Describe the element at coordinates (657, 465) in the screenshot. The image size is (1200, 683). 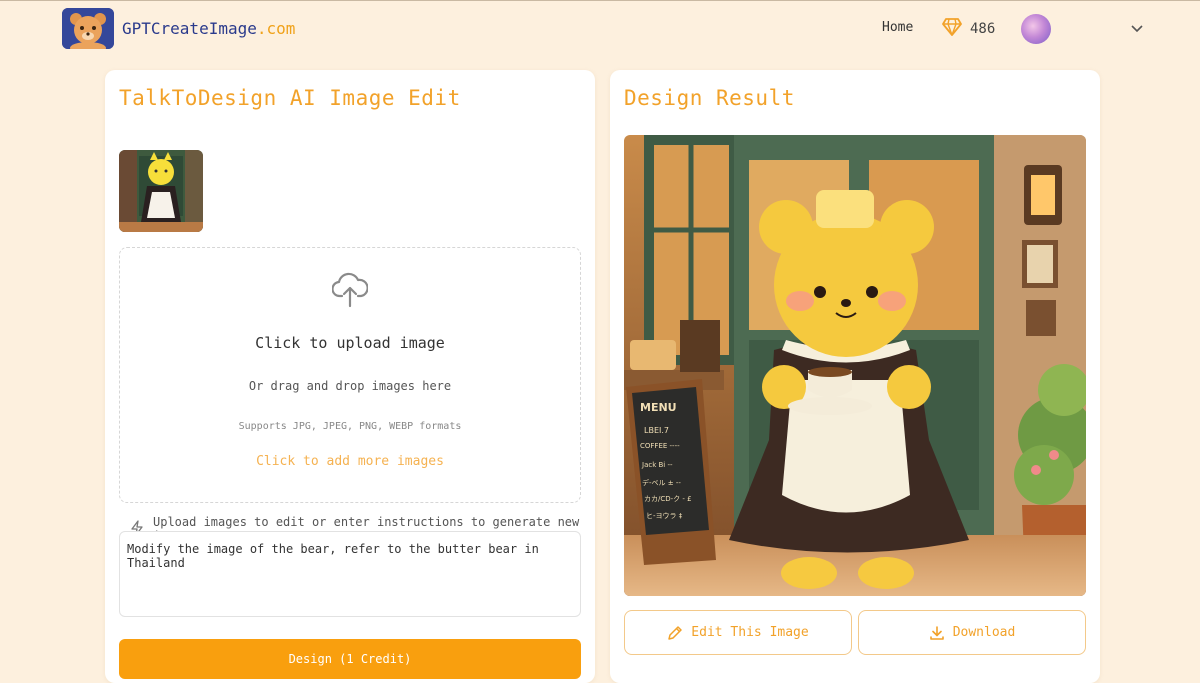
I see `menu-line-3: Jack Bi --` at that location.